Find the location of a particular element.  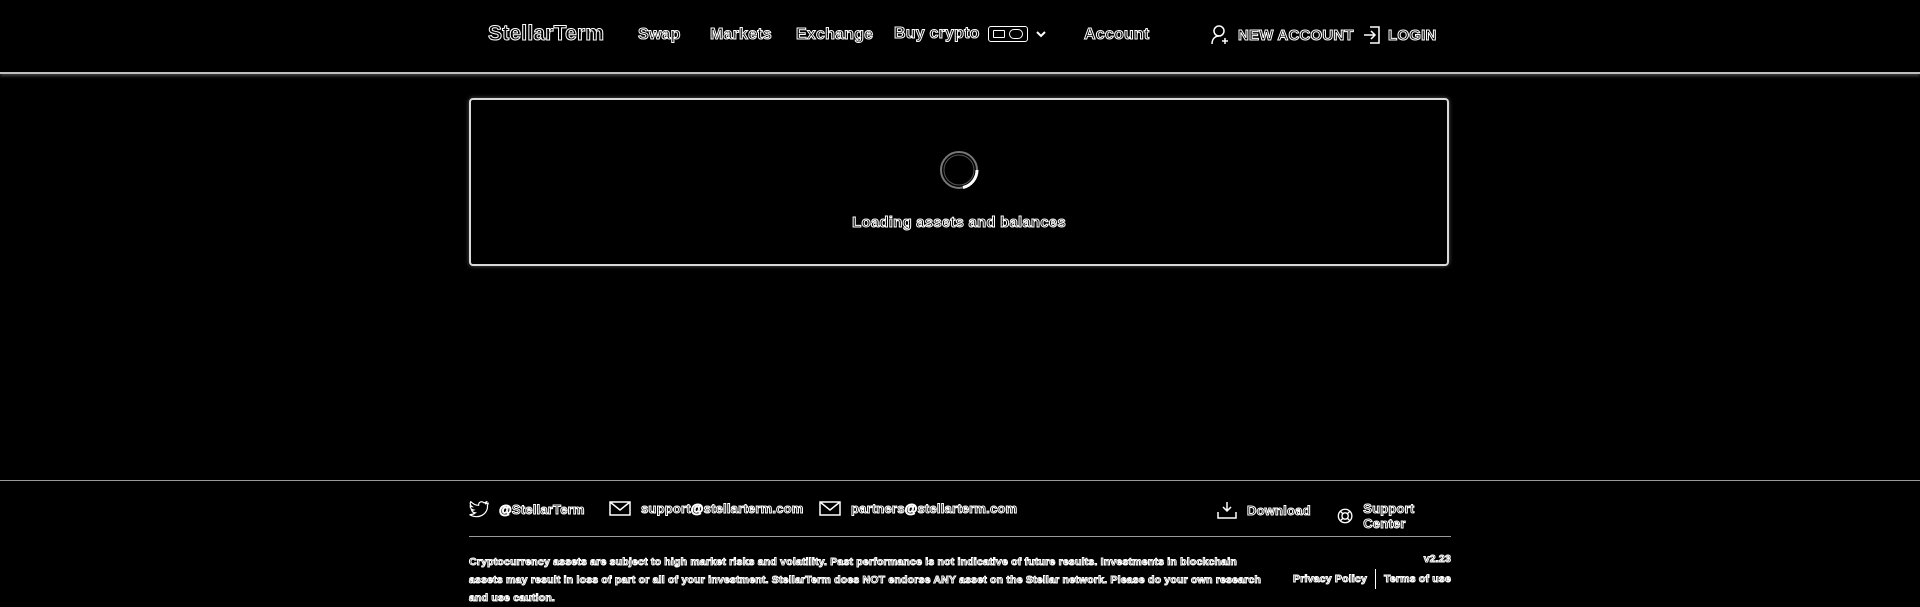

user-add-icon is located at coordinates (1219, 35).